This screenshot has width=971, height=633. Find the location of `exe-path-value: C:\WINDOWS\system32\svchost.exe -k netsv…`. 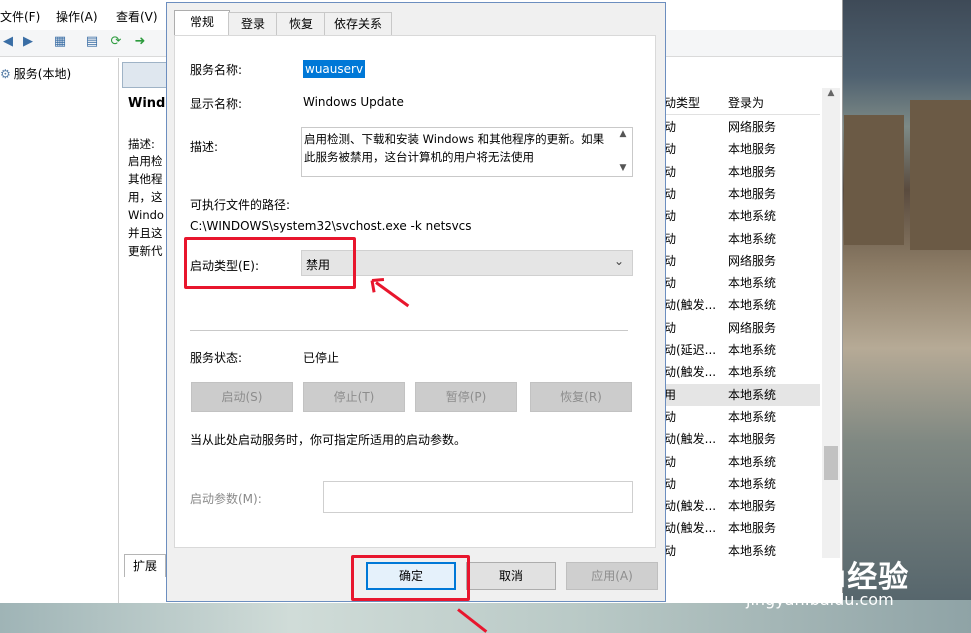

exe-path-value: C:\WINDOWS\system32\svchost.exe -k netsv… is located at coordinates (331, 226).